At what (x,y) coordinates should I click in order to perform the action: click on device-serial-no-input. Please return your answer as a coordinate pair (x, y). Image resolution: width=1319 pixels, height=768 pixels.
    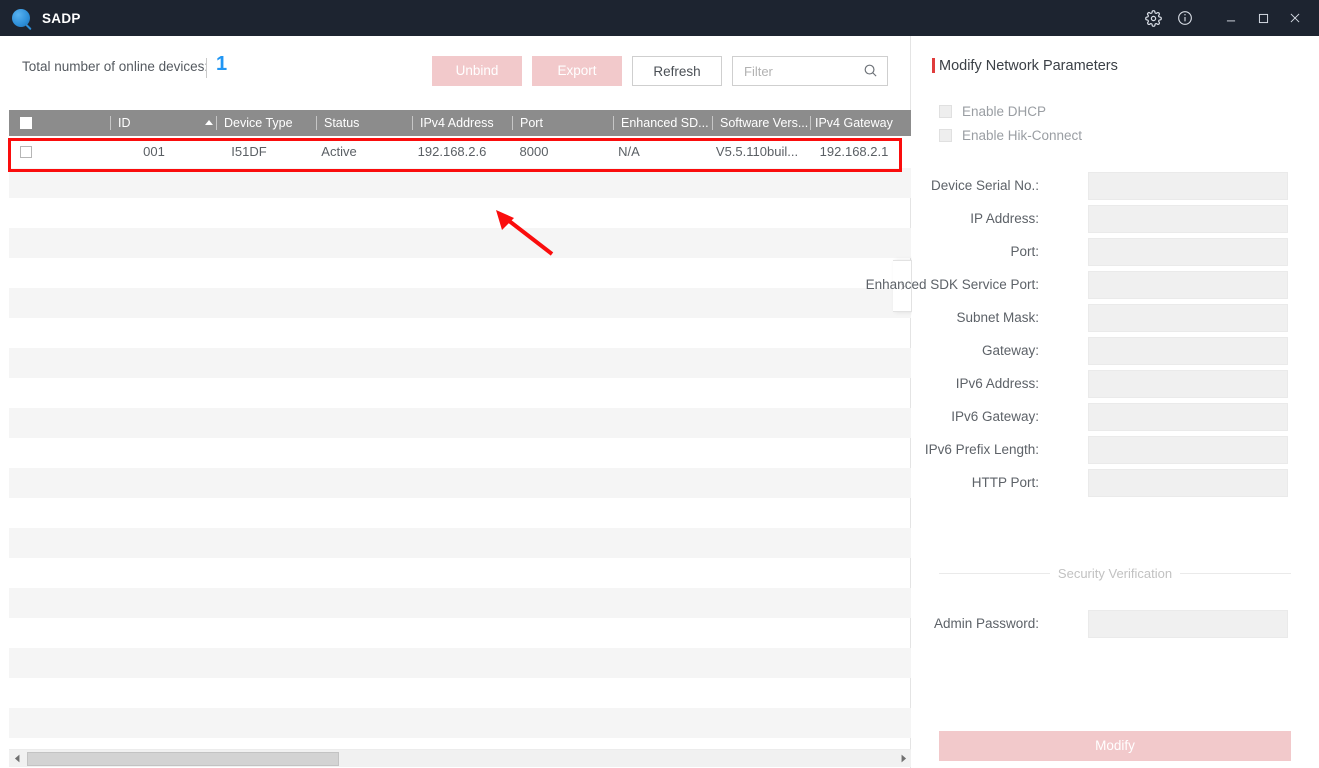
    Looking at the image, I should click on (1188, 186).